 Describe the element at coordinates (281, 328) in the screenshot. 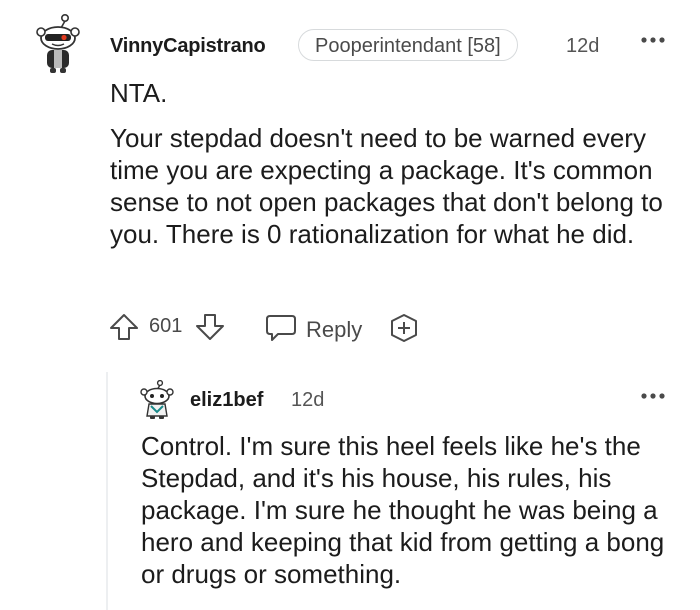

I see `speech-bubble-icon` at that location.